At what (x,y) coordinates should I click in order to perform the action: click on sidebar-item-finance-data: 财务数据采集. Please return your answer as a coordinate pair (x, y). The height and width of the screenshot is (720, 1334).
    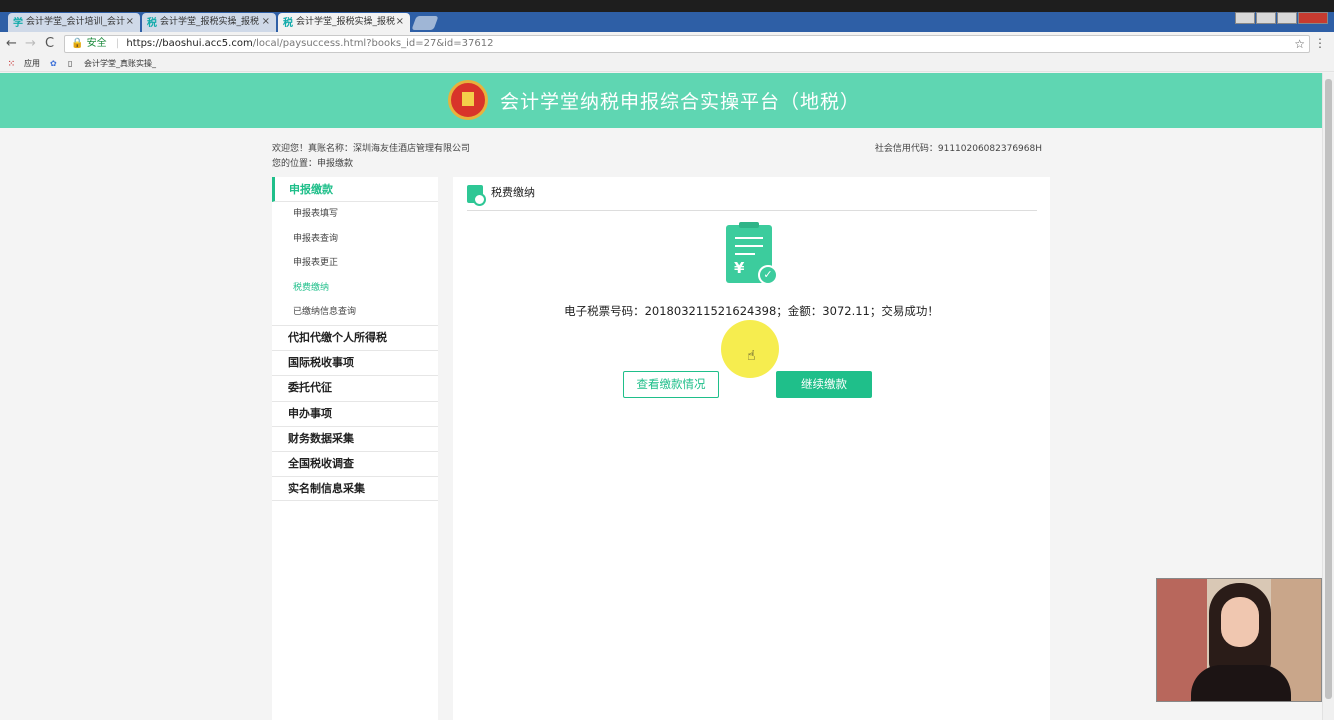
    Looking at the image, I should click on (355, 438).